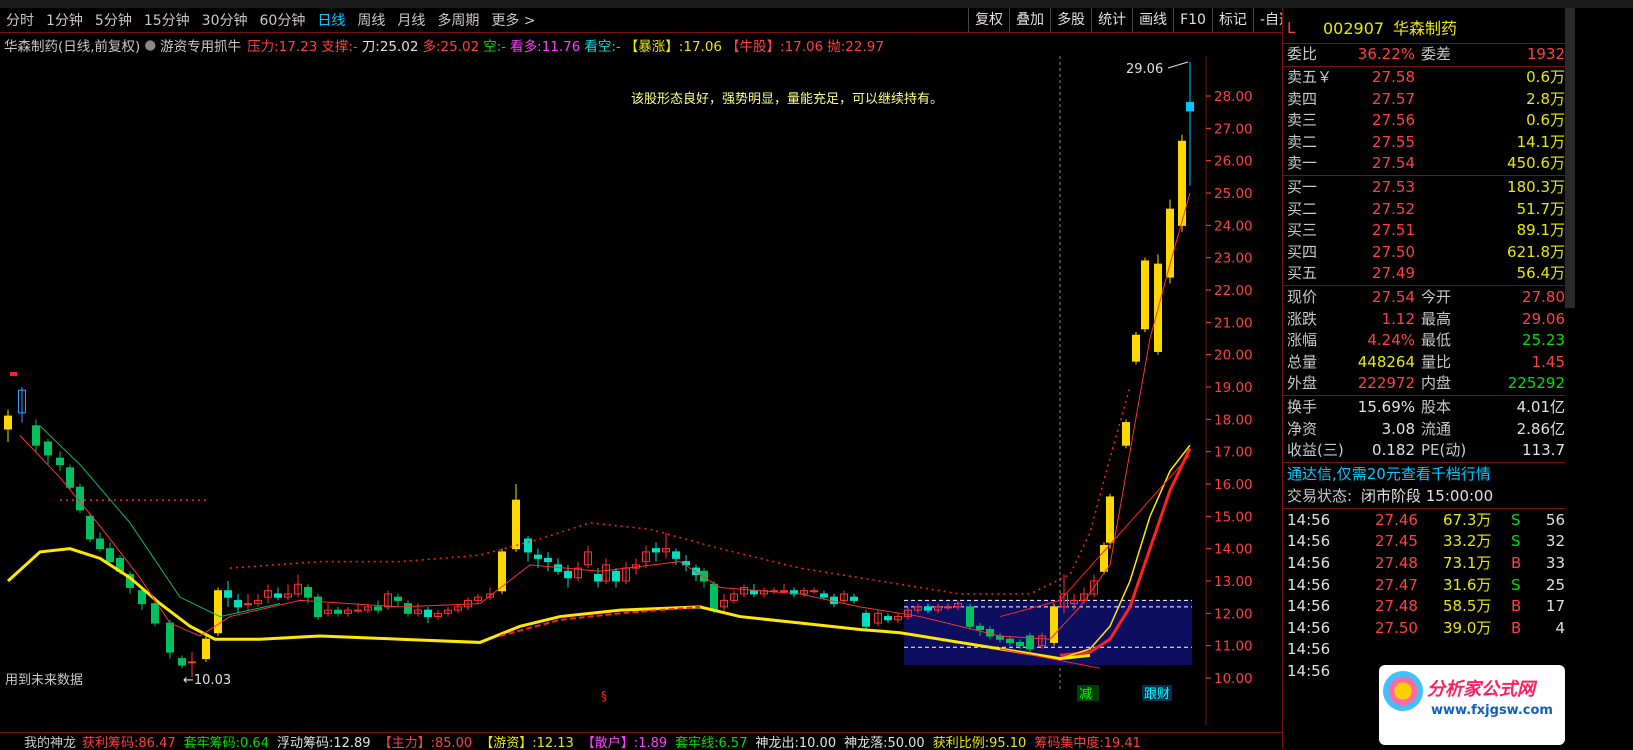 This screenshot has width=1633, height=750. I want to click on bid-volume: 56.4万, so click(1540, 273).